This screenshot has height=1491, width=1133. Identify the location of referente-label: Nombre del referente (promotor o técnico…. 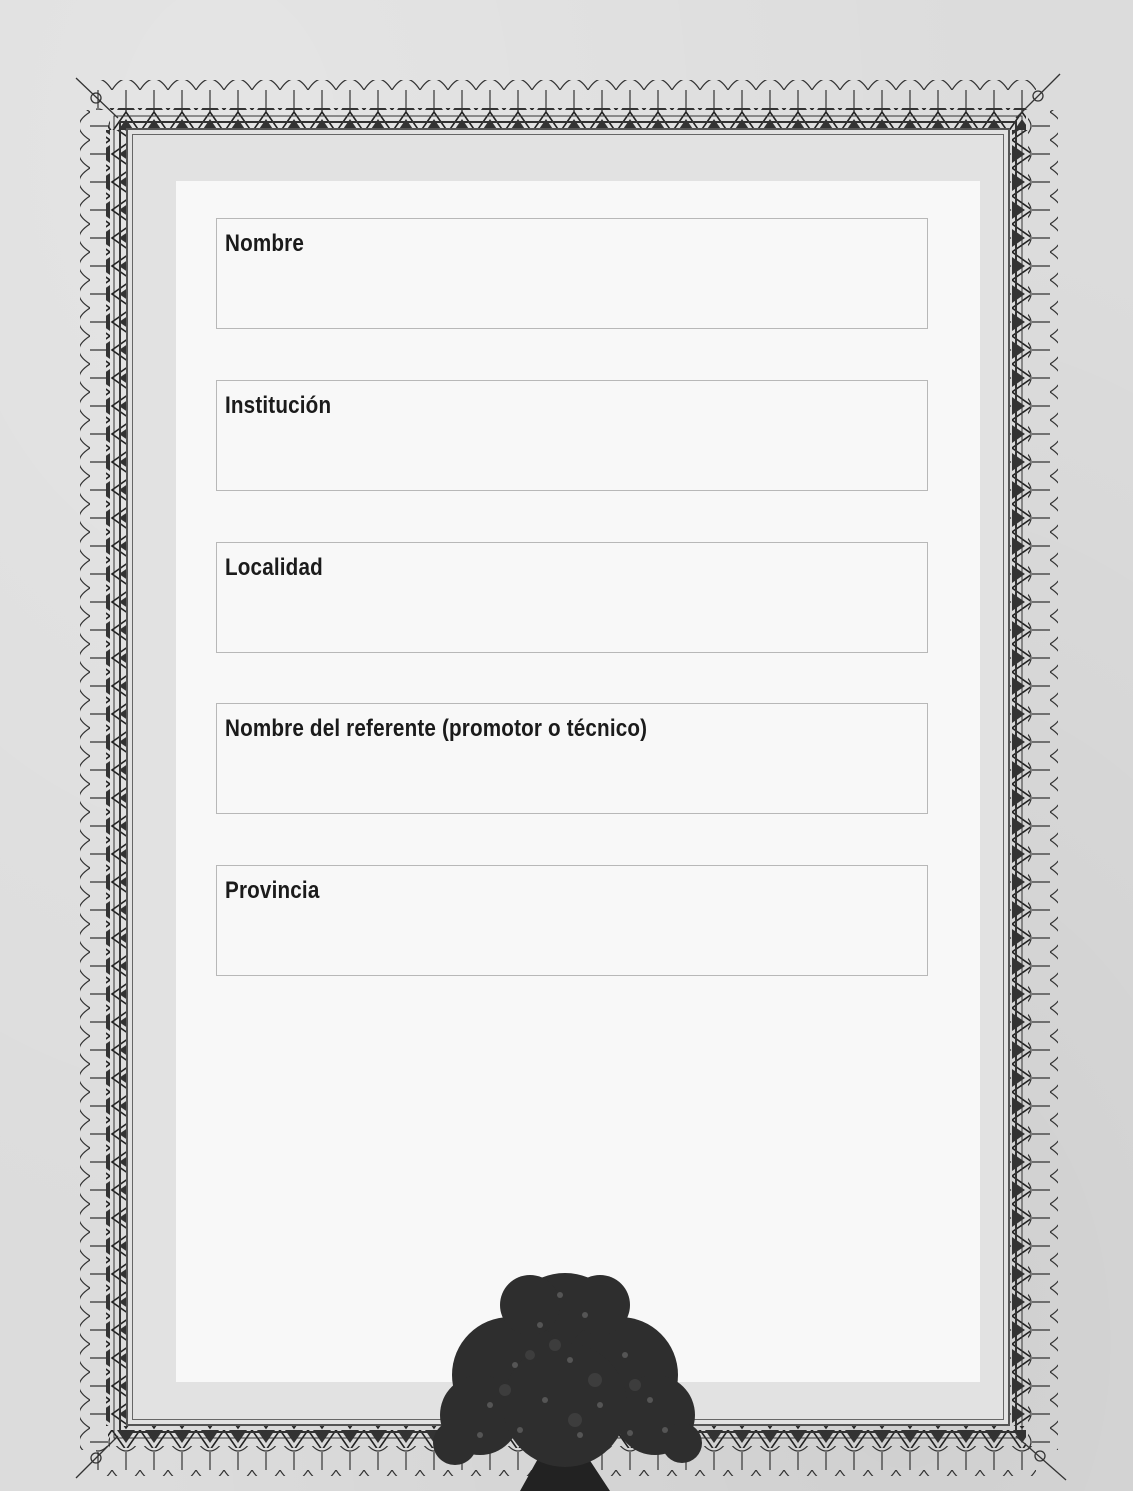
(436, 728).